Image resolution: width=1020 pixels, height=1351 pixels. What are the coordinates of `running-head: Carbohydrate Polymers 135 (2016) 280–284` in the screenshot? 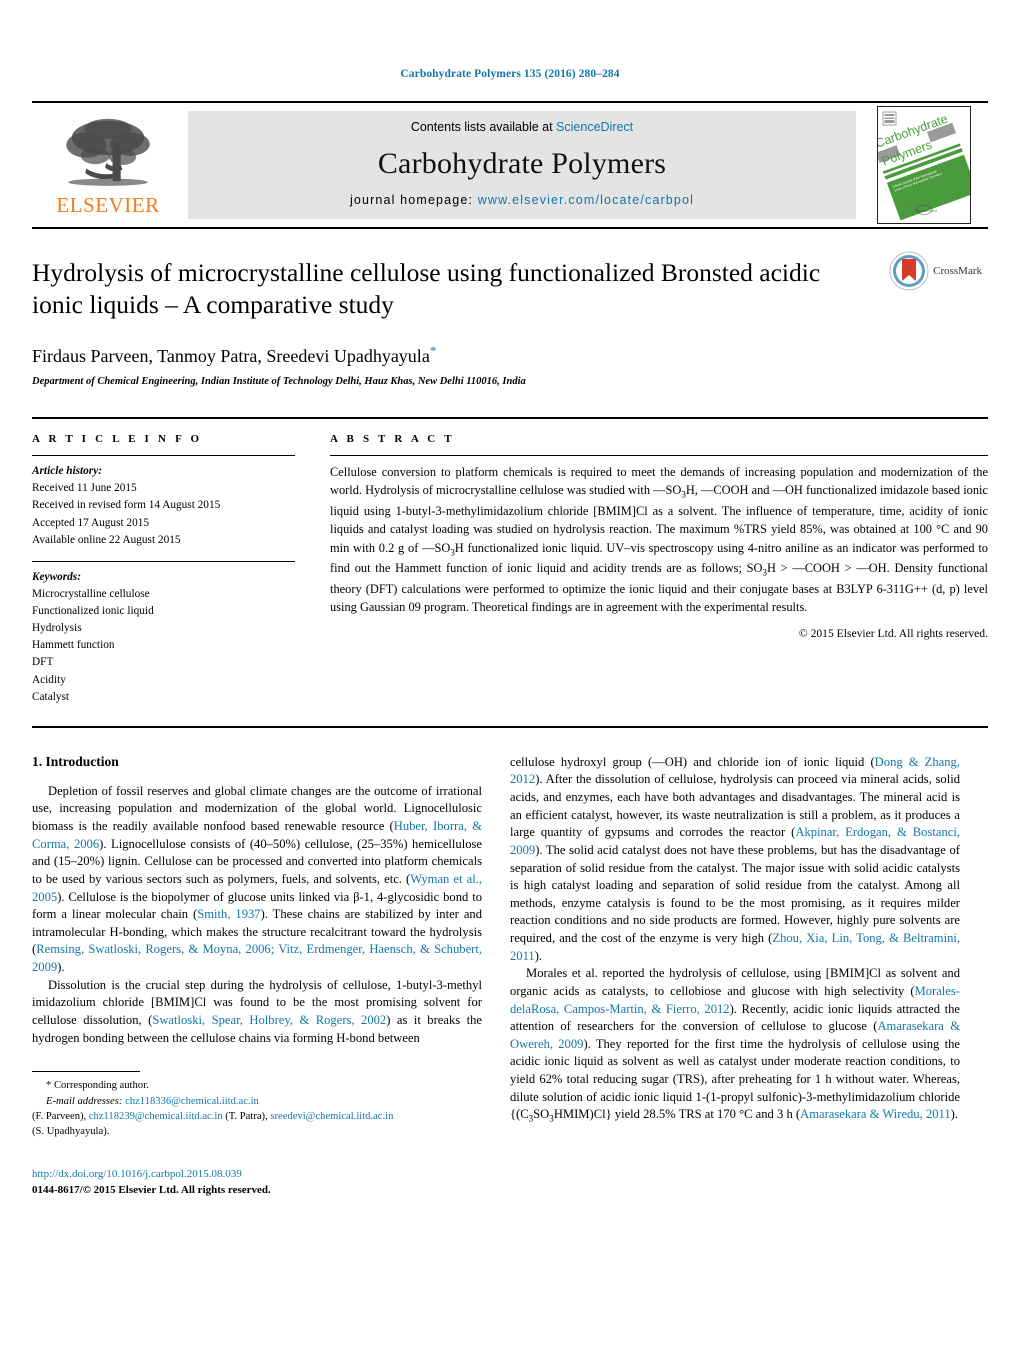 It's located at (510, 74).